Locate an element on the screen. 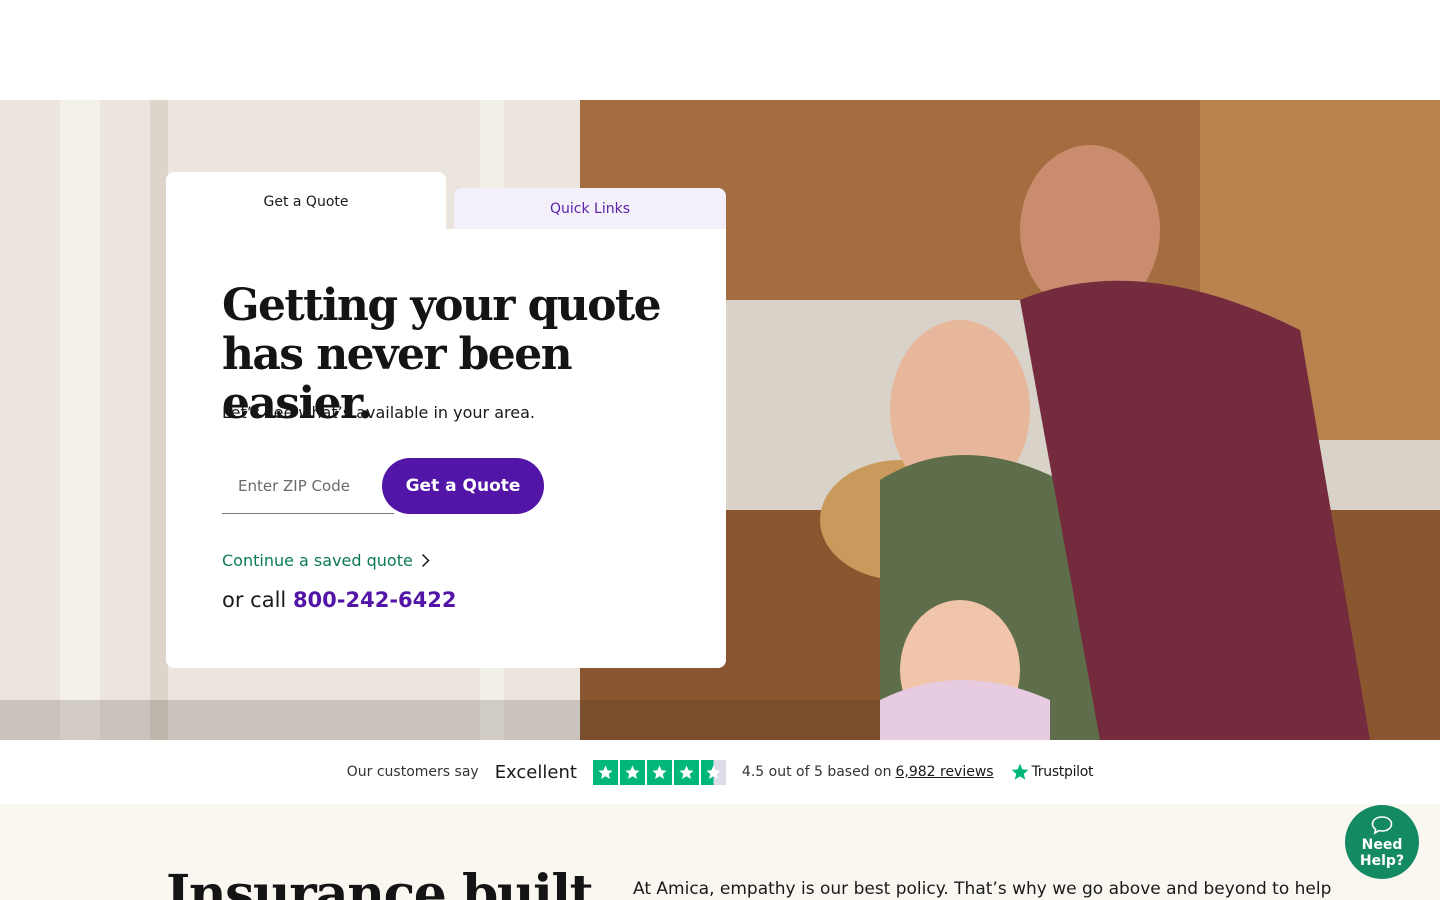 The height and width of the screenshot is (900, 1440). zip-code-input is located at coordinates (308, 486).